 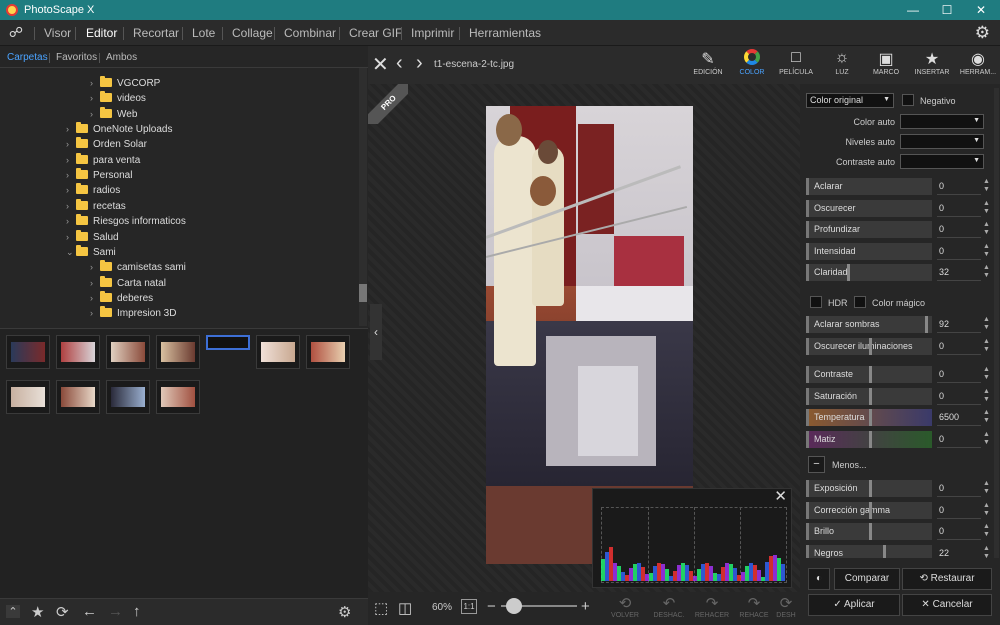 I want to click on menu-recortar: Recortar, so click(x=156, y=33).